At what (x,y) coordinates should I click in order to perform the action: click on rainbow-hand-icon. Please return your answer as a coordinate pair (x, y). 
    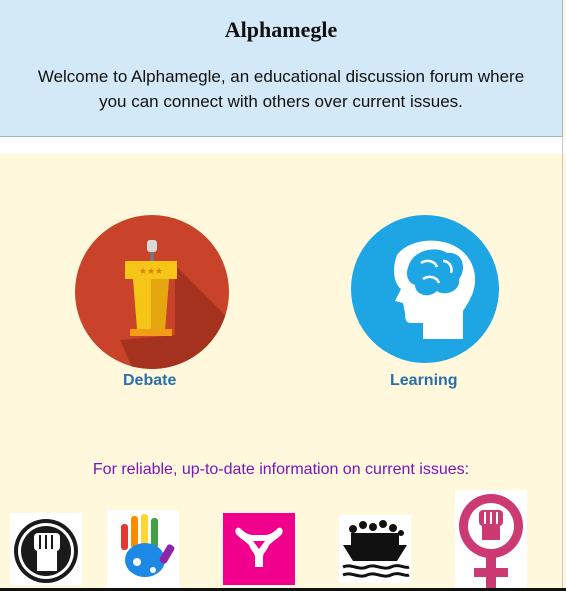
    Looking at the image, I should click on (143, 549).